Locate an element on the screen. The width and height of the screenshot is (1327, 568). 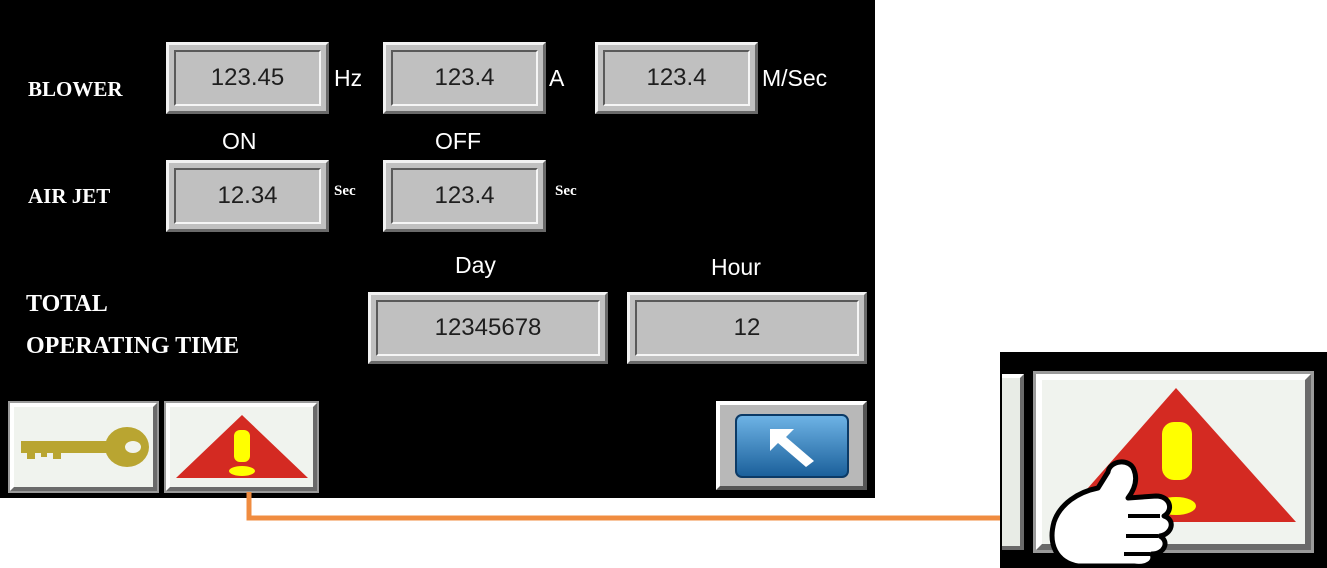
zoomed-neighbor-button-edge is located at coordinates (1013, 462).